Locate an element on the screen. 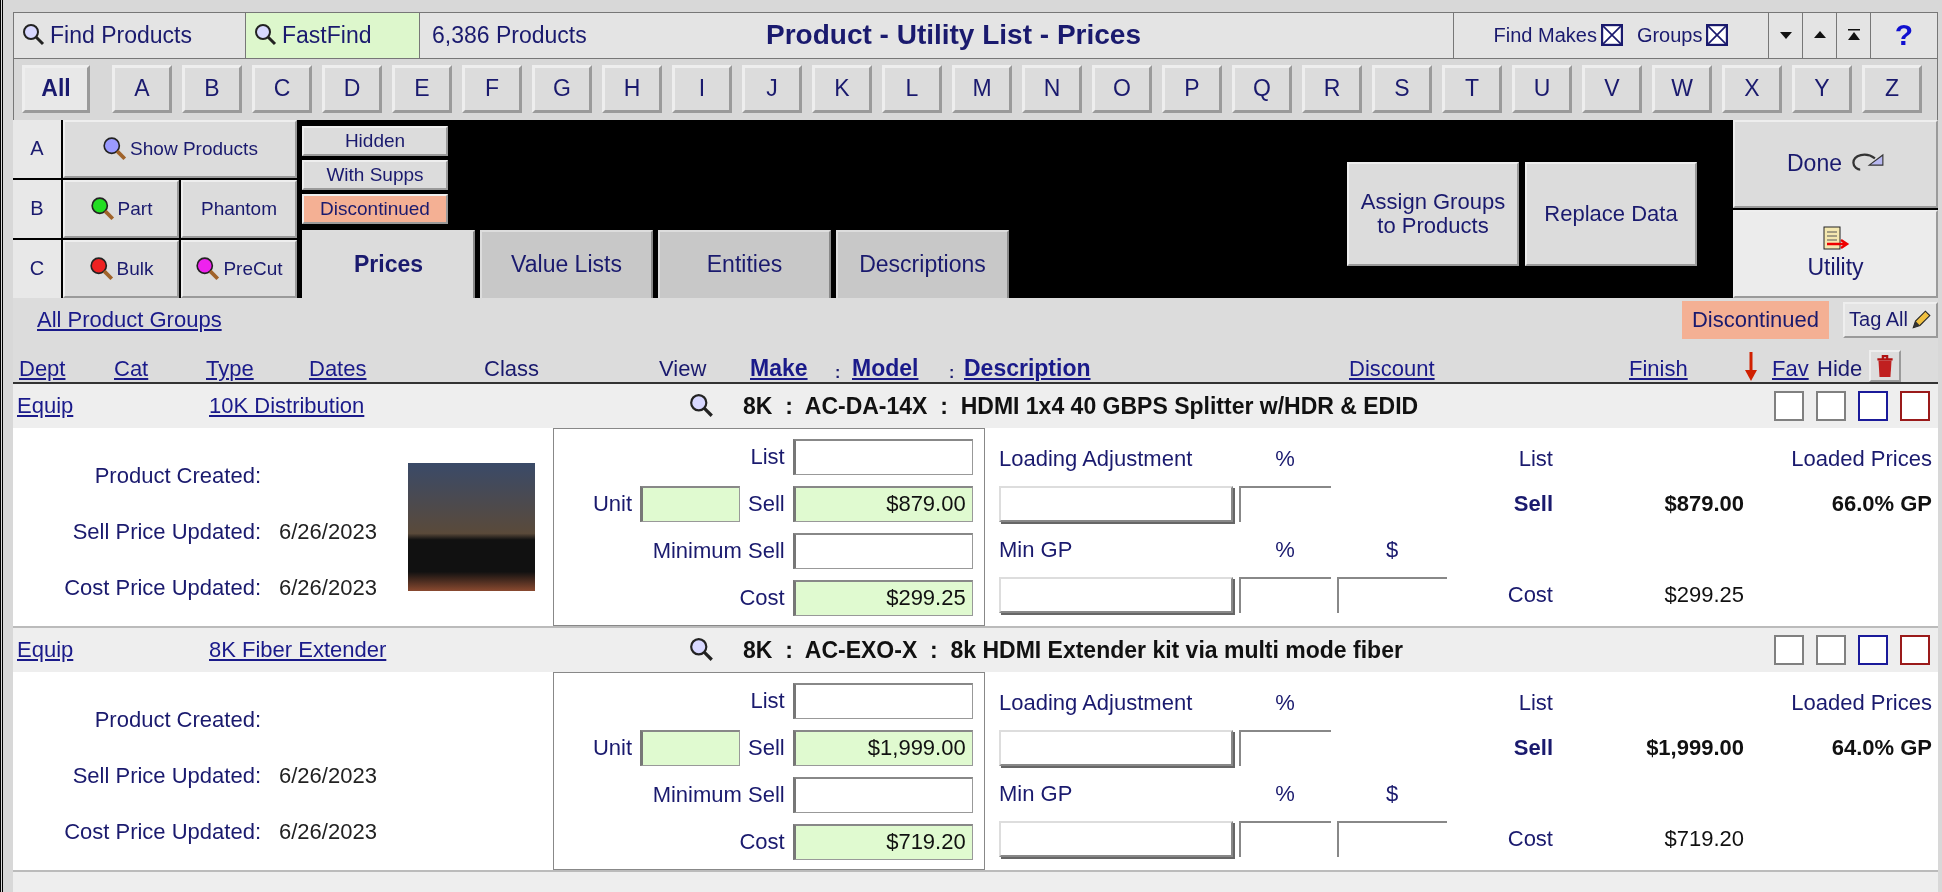 This screenshot has width=1942, height=892. product-group-link: 8K Fiber Extender is located at coordinates (449, 650).